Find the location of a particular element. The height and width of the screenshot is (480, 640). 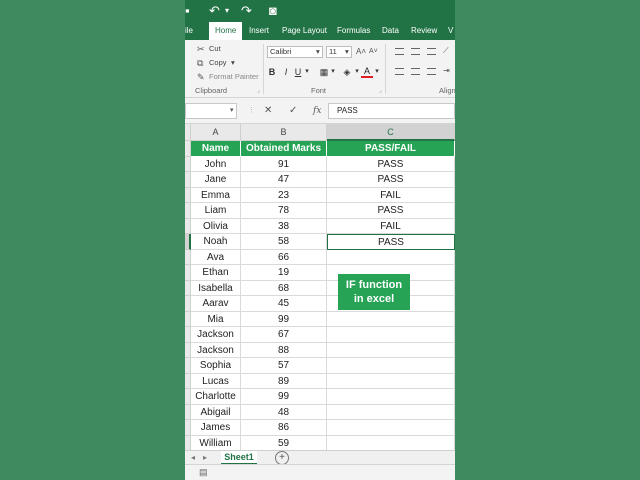

tab-page-layout: Page Layout is located at coordinates (304, 31).